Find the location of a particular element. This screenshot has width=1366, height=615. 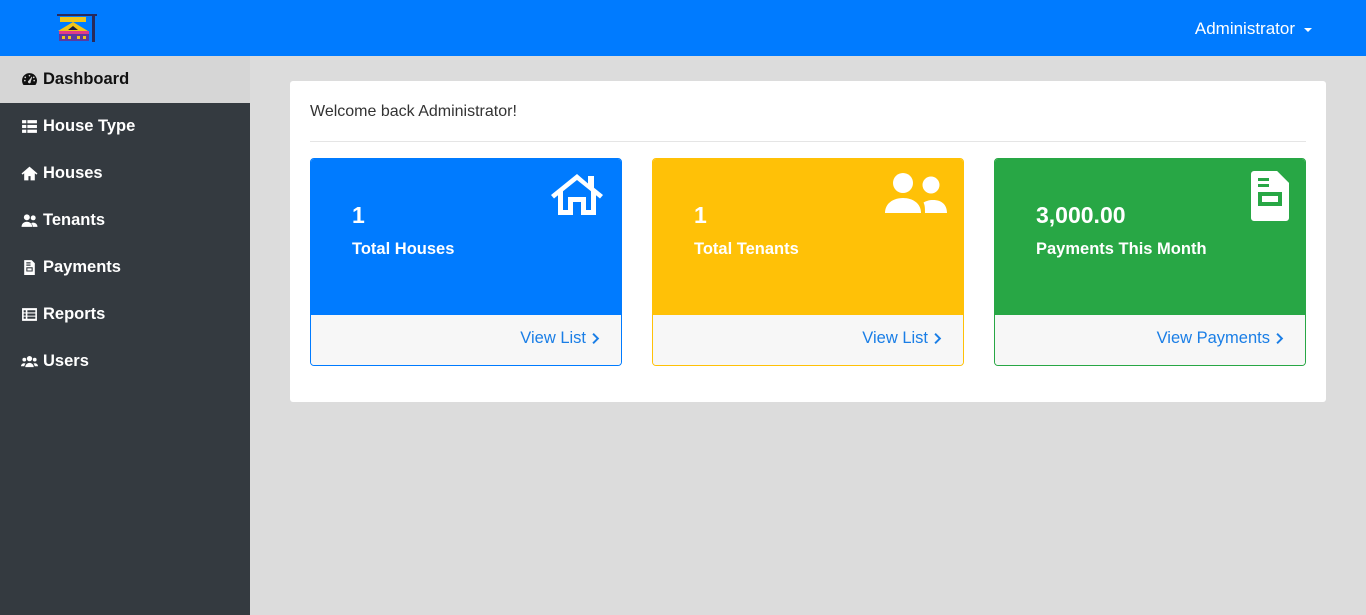

sidebar-item-house-type: House Type is located at coordinates (125, 126).